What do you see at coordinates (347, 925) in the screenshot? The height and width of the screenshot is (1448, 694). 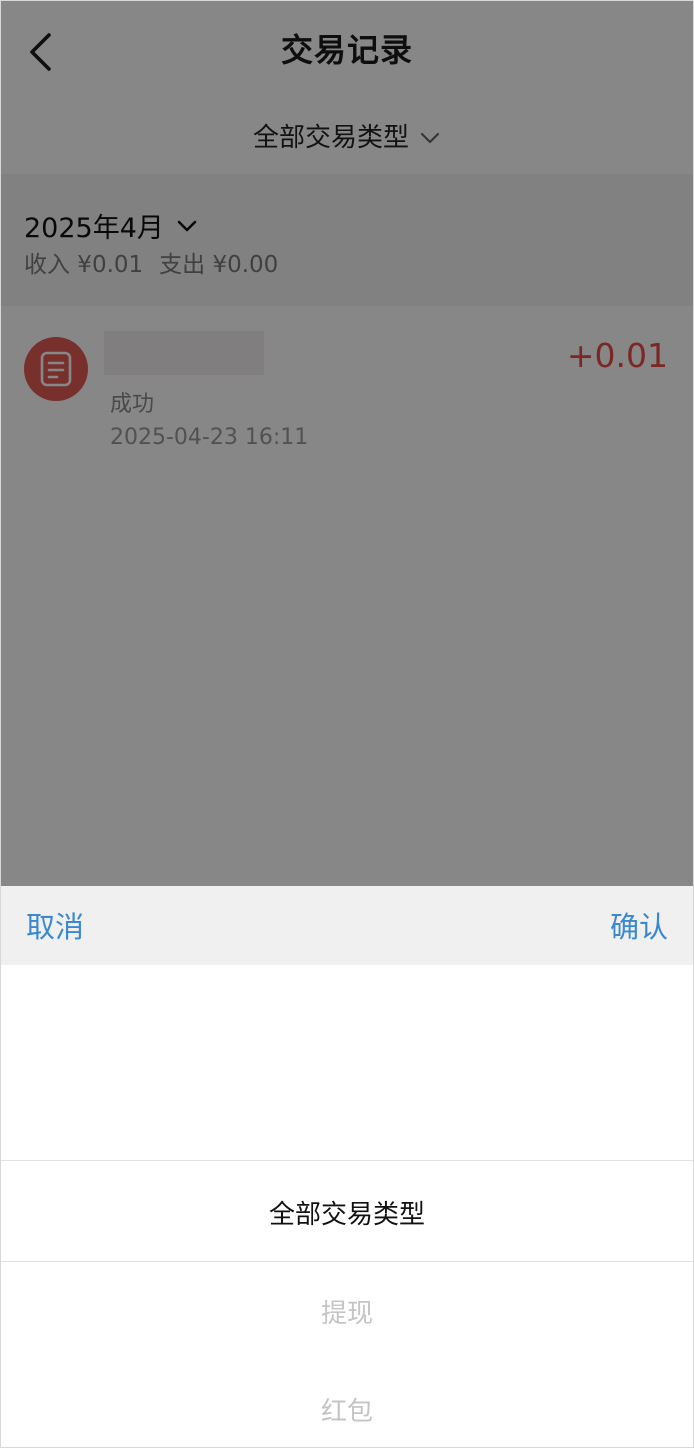 I see `picker-toolbar: 取消 确认` at bounding box center [347, 925].